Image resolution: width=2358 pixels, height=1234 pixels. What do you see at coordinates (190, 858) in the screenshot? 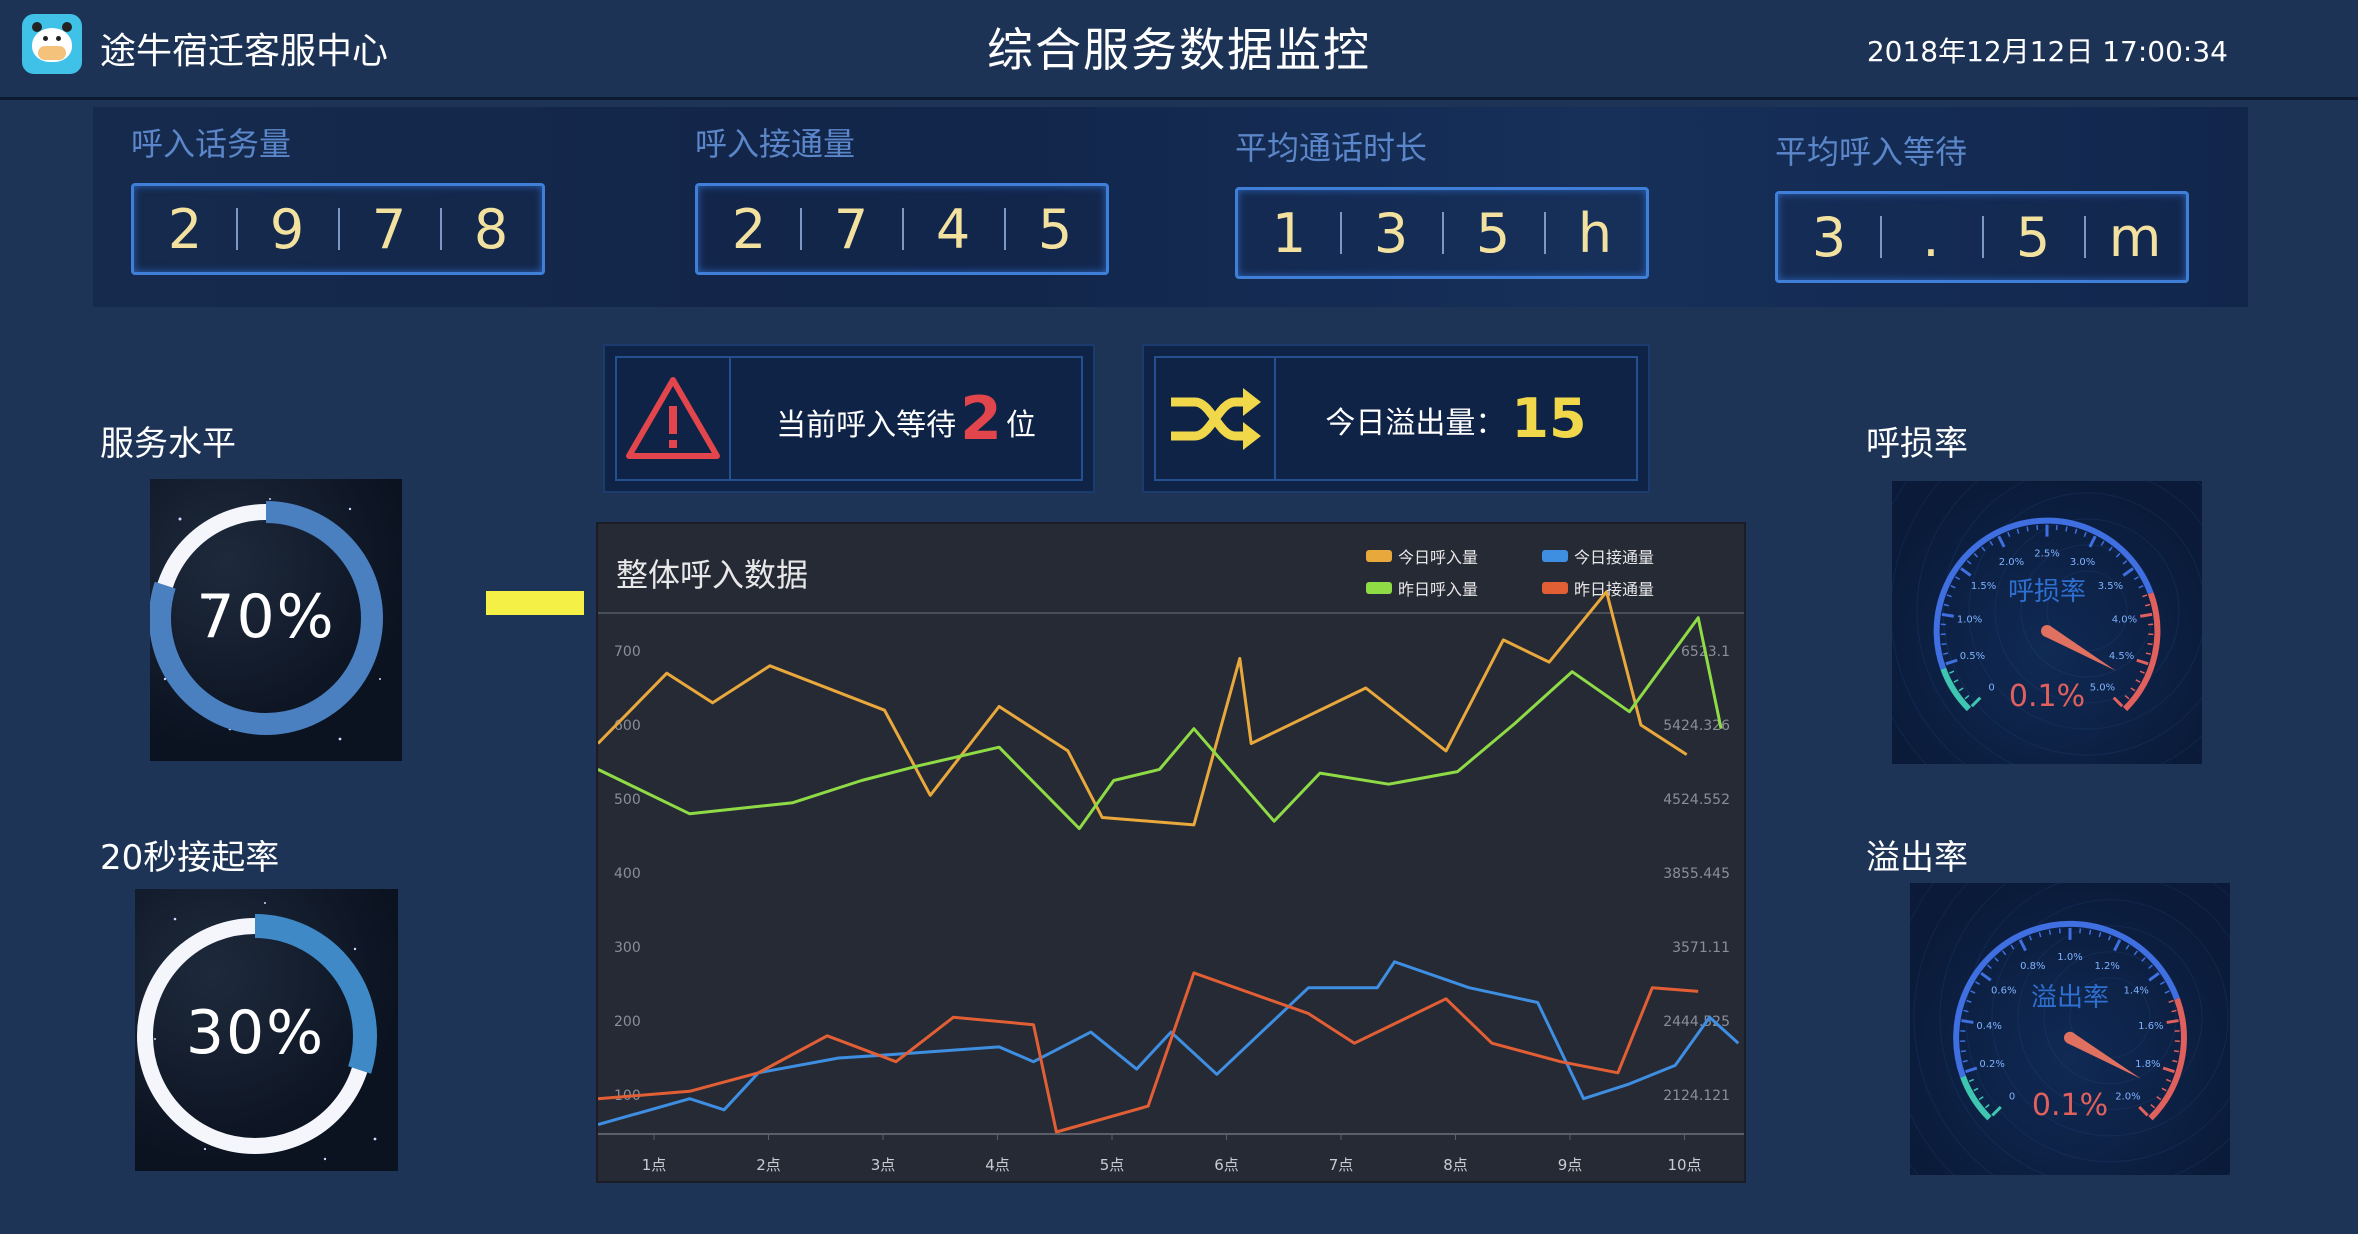
I see `answer-20s-label: 20秒接起率` at bounding box center [190, 858].